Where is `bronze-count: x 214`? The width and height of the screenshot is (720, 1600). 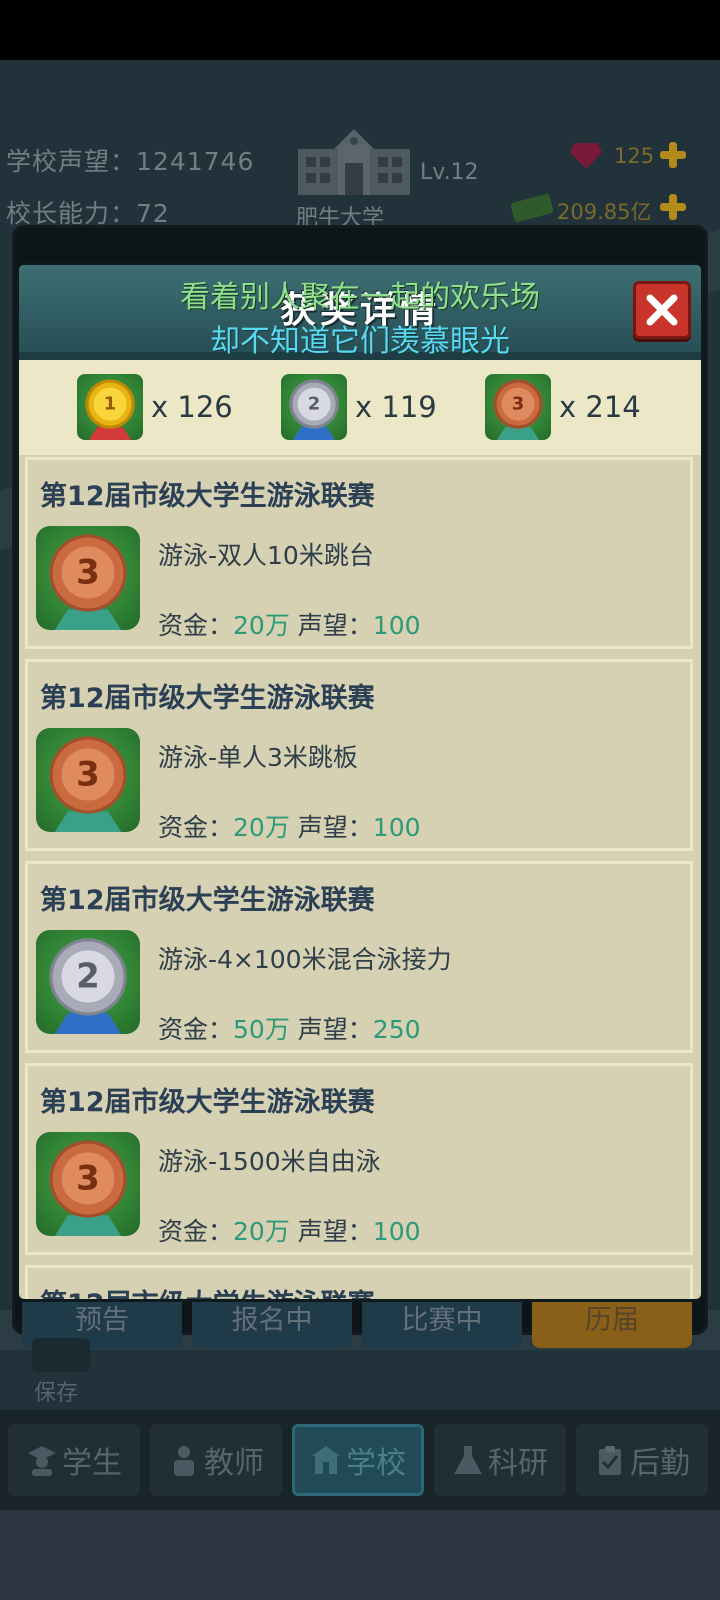 bronze-count: x 214 is located at coordinates (600, 407).